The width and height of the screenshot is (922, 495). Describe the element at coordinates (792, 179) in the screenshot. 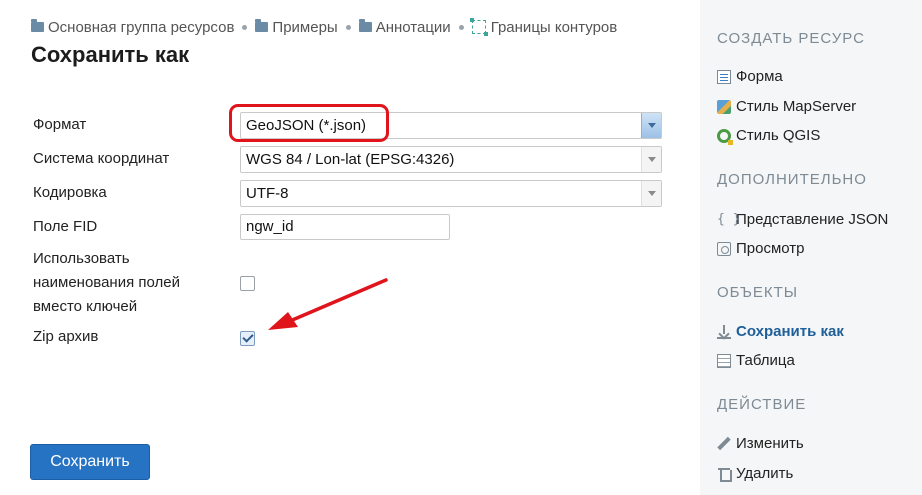

I see `sidebar-heading-extra: ДОПОЛНИТЕЛЬНО` at that location.